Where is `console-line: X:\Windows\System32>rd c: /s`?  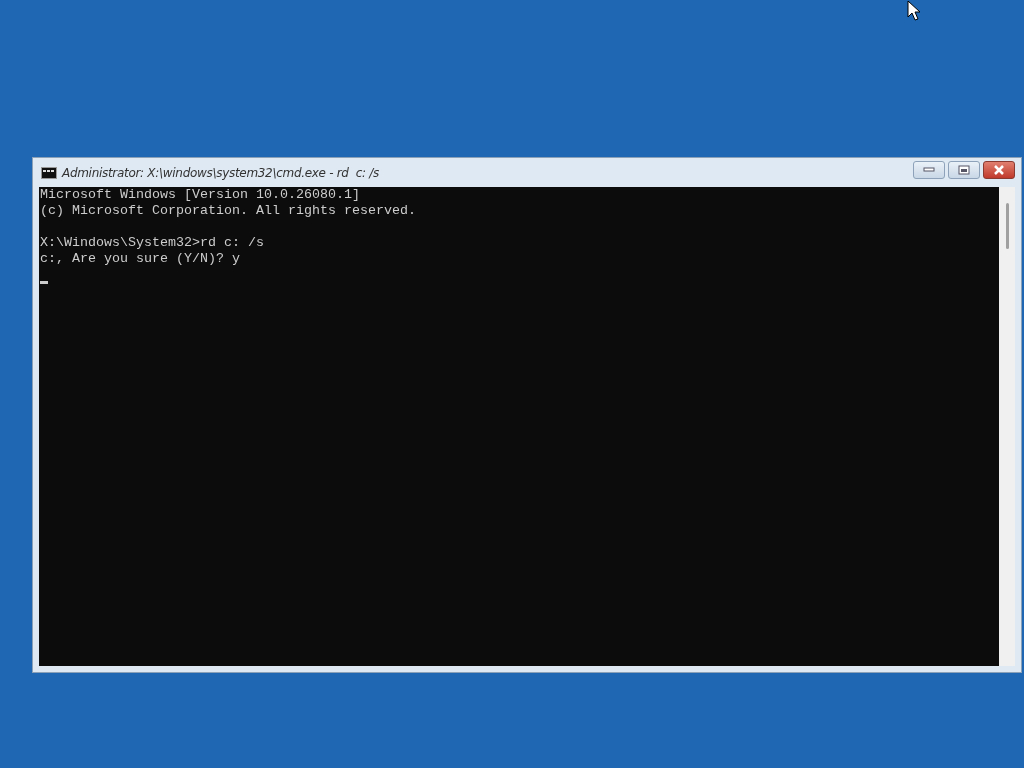
console-line: X:\Windows\System32>rd c: /s is located at coordinates (152, 243).